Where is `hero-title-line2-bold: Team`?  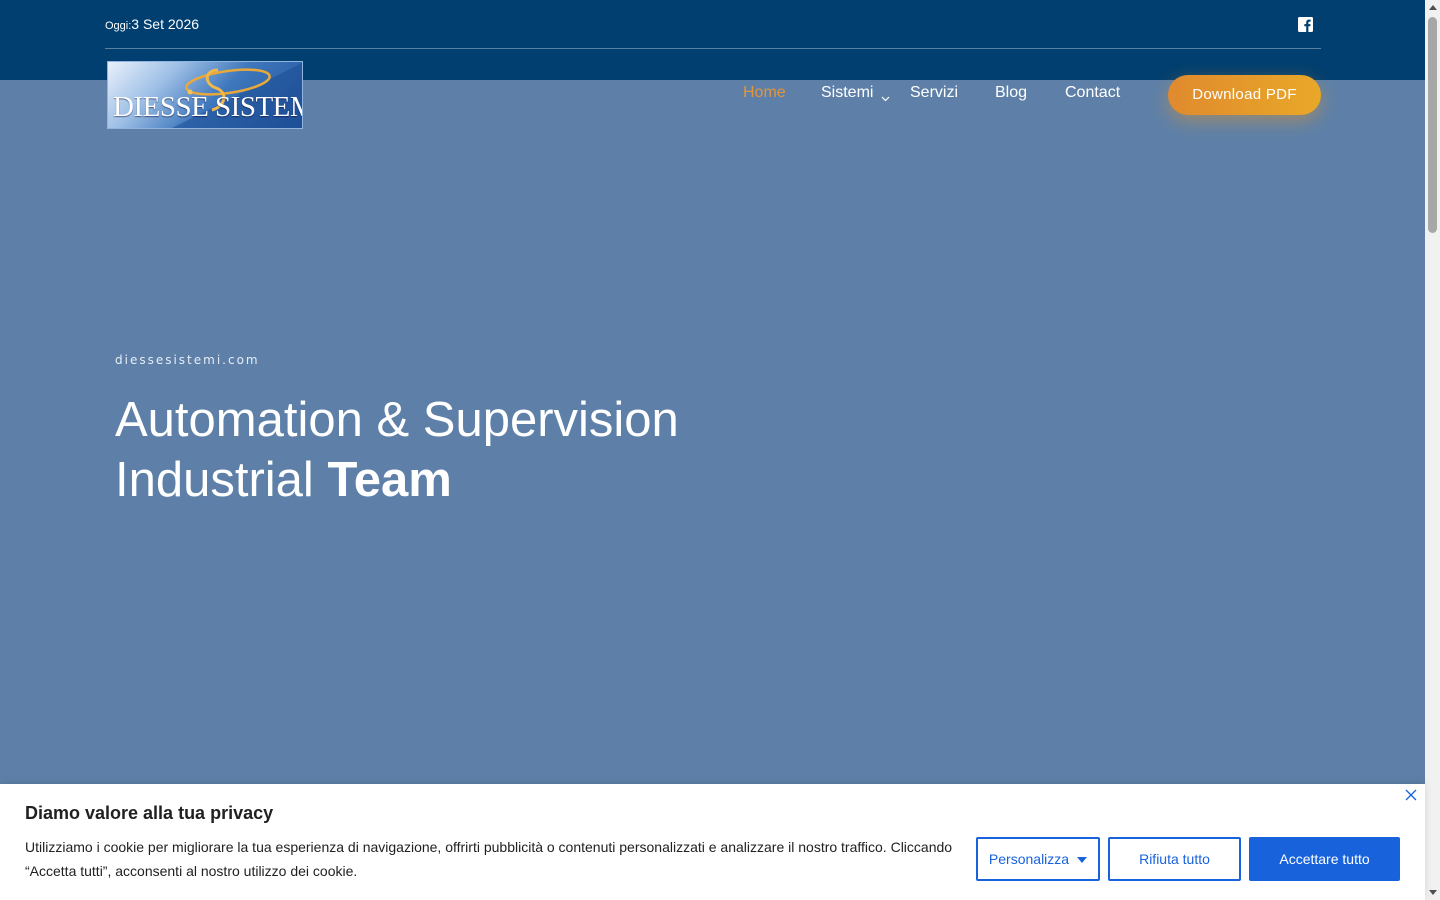 hero-title-line2-bold: Team is located at coordinates (389, 480).